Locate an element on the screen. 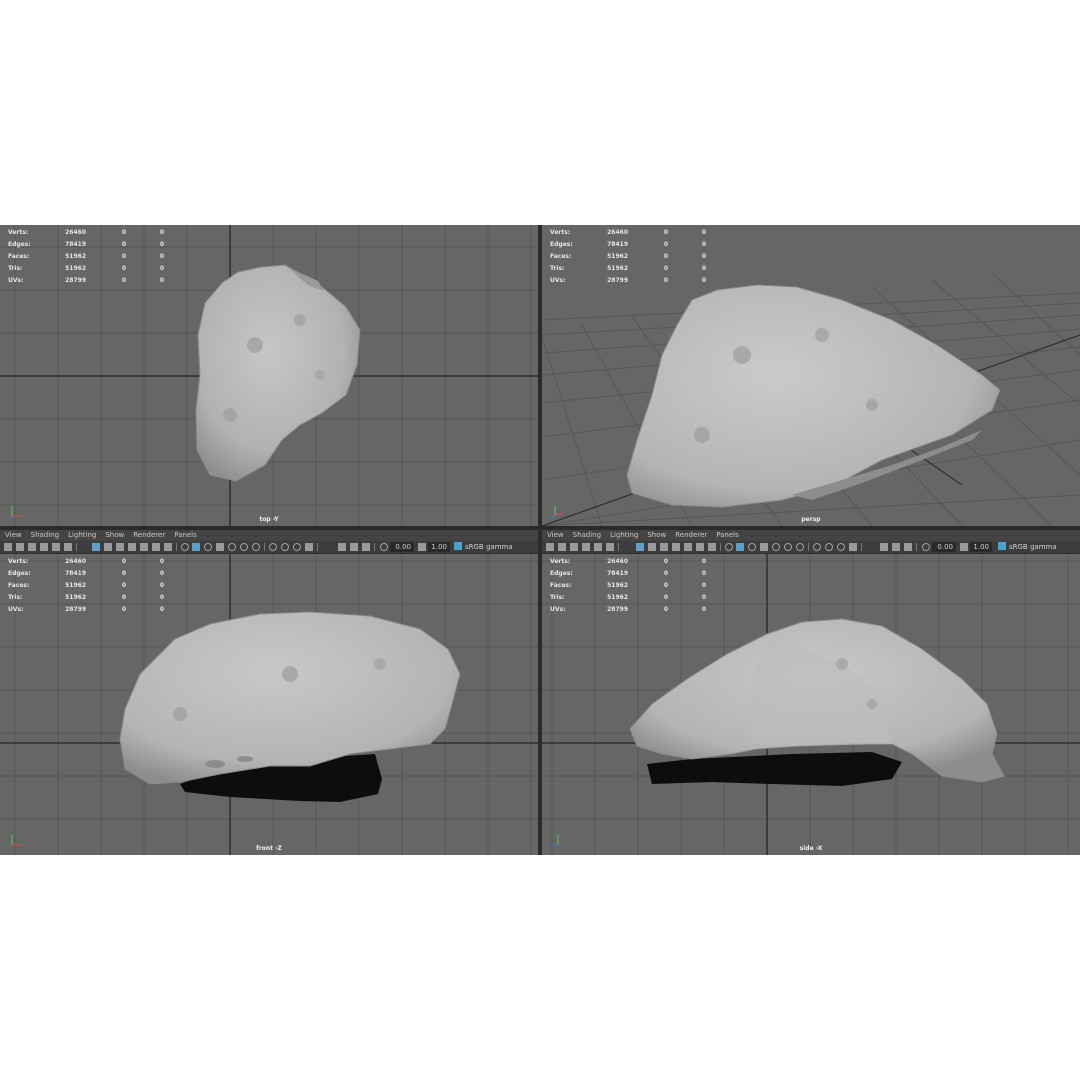  hud-row-tris: Tris: 51962 0 0 is located at coordinates (628, 597).